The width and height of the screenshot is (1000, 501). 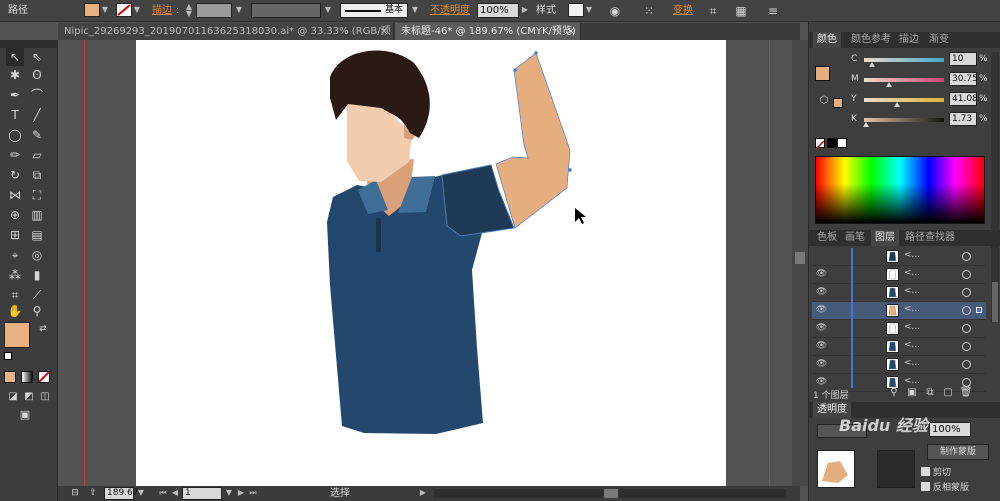 I want to click on none-swatch, so click(x=820, y=144).